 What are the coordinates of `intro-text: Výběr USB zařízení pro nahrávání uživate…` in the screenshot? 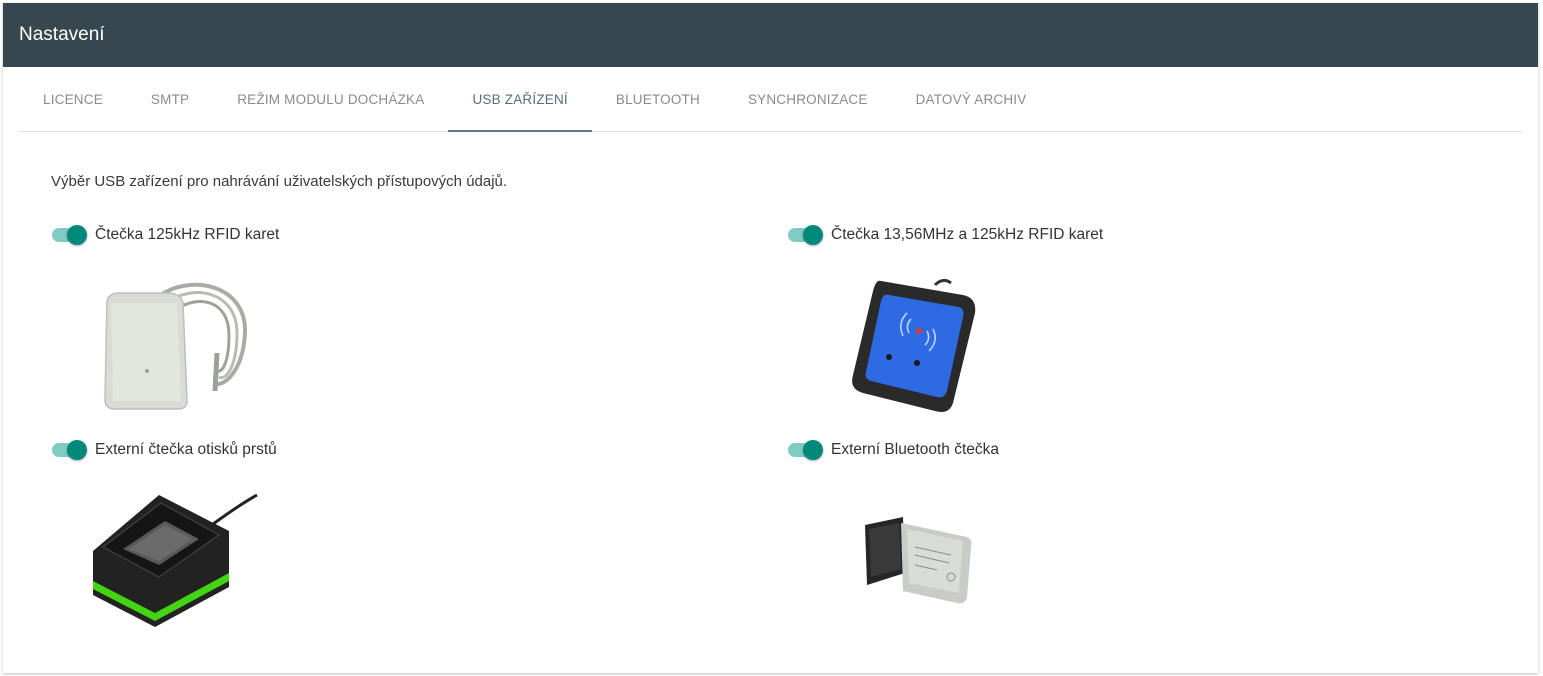 It's located at (279, 181).